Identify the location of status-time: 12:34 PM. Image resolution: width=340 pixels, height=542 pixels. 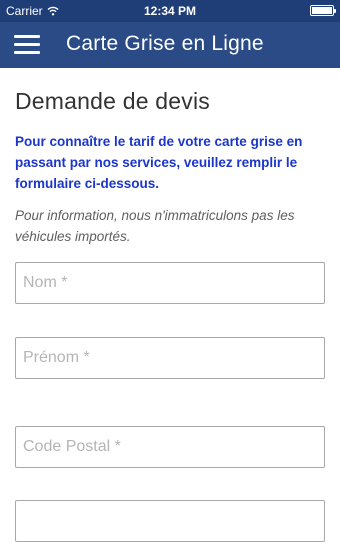
(170, 11).